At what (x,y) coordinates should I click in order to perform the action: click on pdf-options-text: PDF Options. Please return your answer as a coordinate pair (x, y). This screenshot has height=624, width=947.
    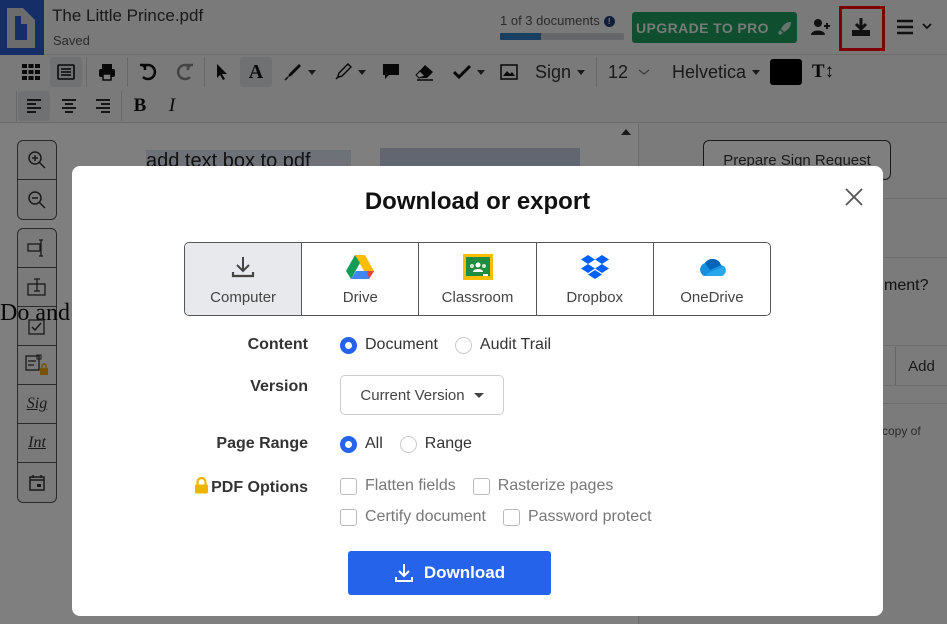
    Looking at the image, I should click on (259, 487).